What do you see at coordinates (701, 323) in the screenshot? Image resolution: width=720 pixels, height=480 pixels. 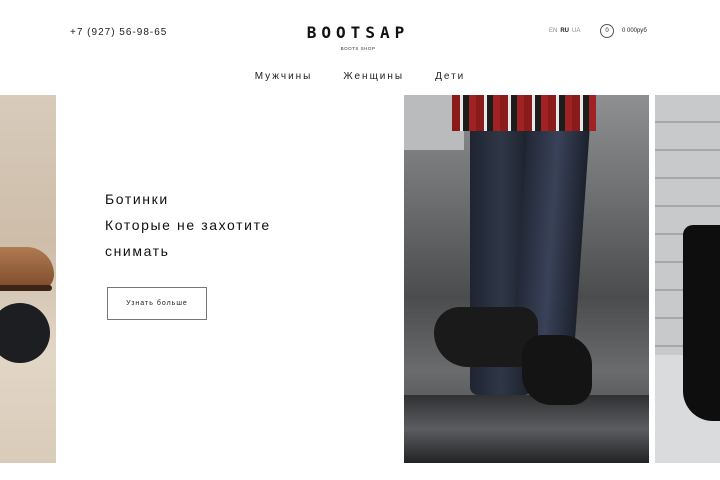 I see `black-heel-boot-image` at bounding box center [701, 323].